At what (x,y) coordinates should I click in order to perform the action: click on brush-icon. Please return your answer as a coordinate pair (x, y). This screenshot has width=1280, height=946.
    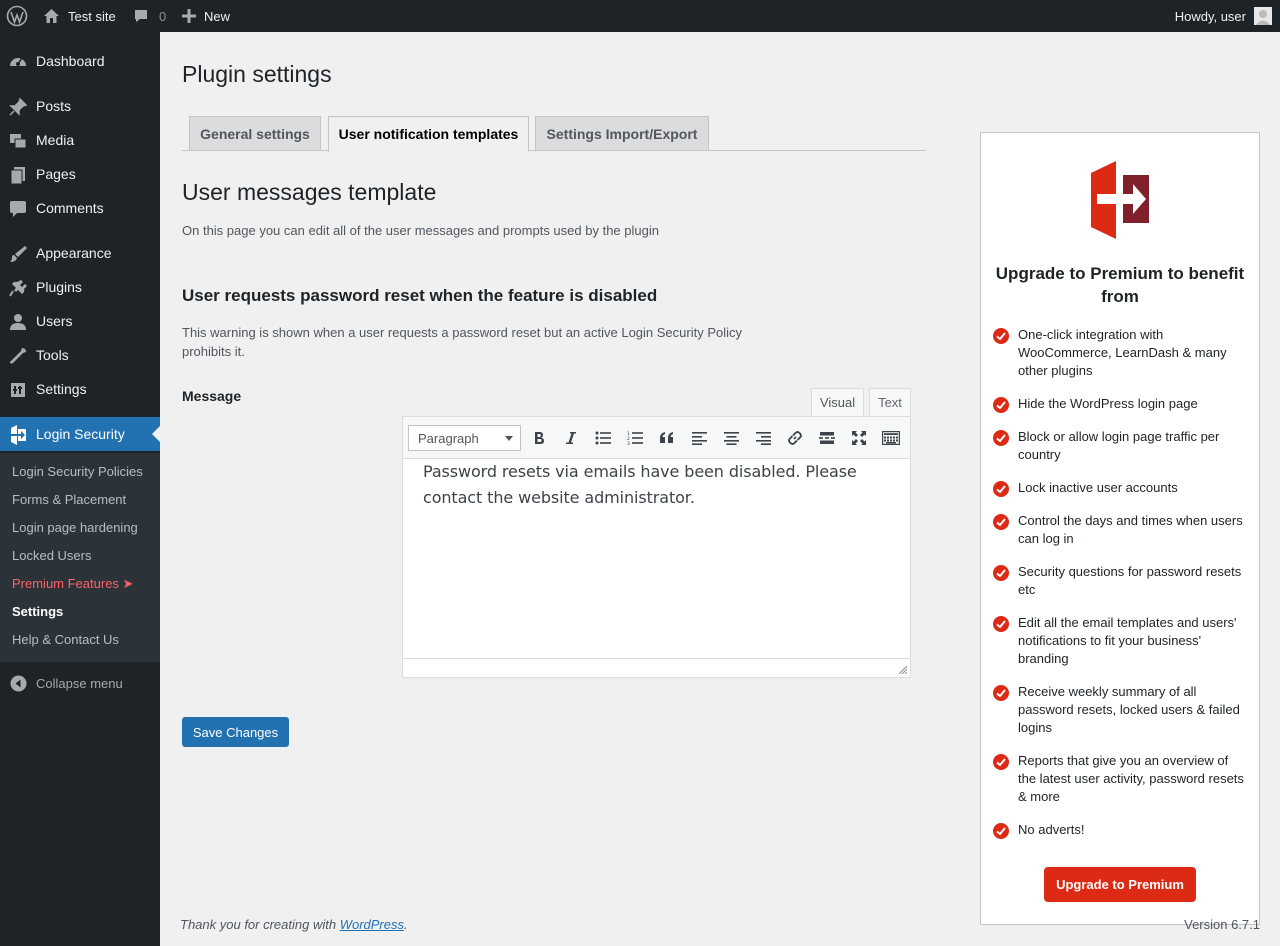
    Looking at the image, I should click on (18, 254).